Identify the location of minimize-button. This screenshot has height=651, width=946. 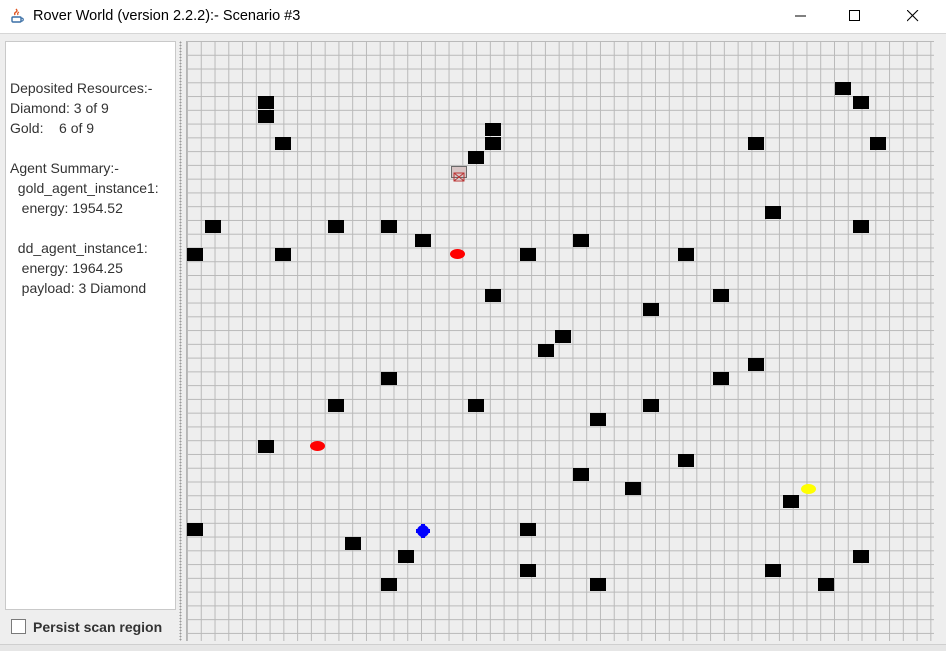
(801, 16).